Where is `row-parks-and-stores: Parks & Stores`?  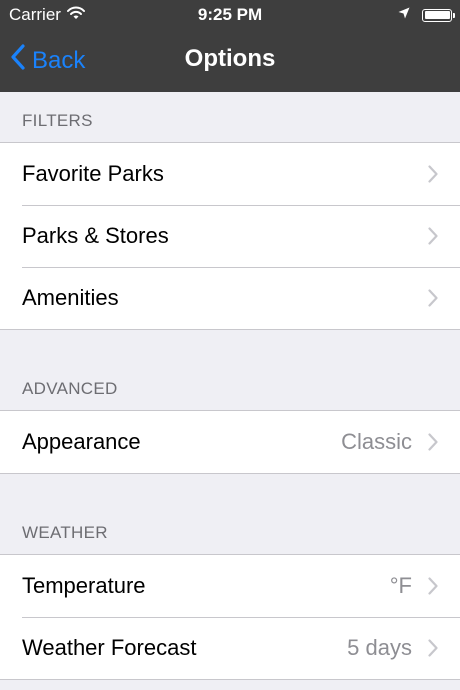 row-parks-and-stores: Parks & Stores is located at coordinates (230, 236).